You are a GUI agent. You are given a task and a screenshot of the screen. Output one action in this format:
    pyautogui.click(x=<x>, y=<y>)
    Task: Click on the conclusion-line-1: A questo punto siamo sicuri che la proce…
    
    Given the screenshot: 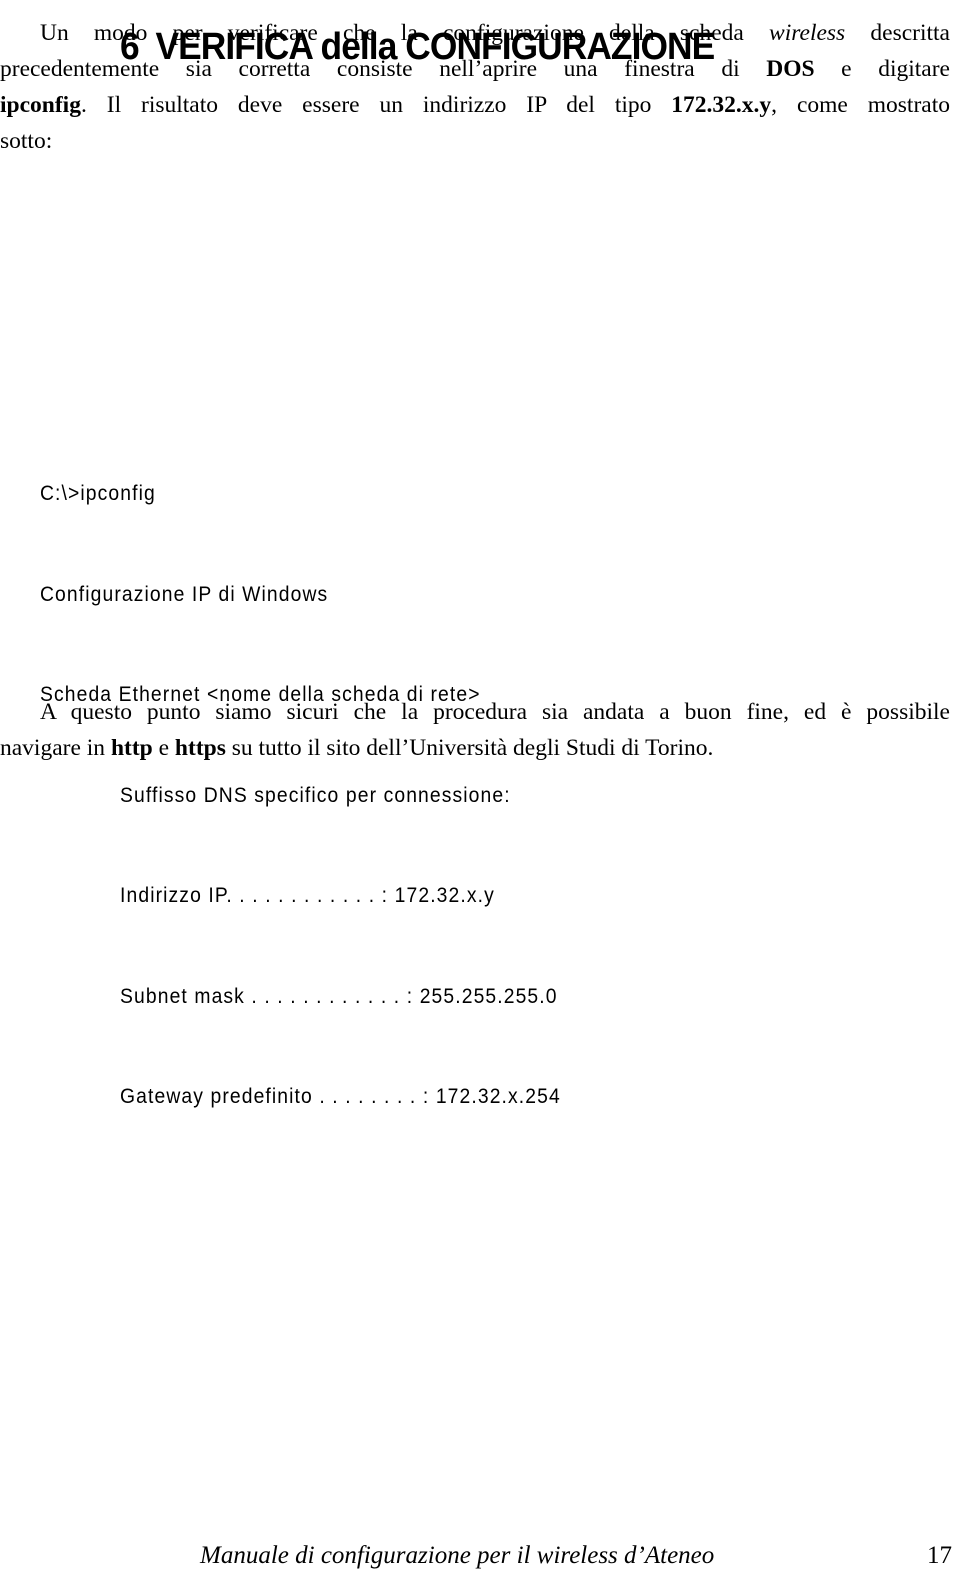 What is the action you would take?
    pyautogui.click(x=495, y=712)
    